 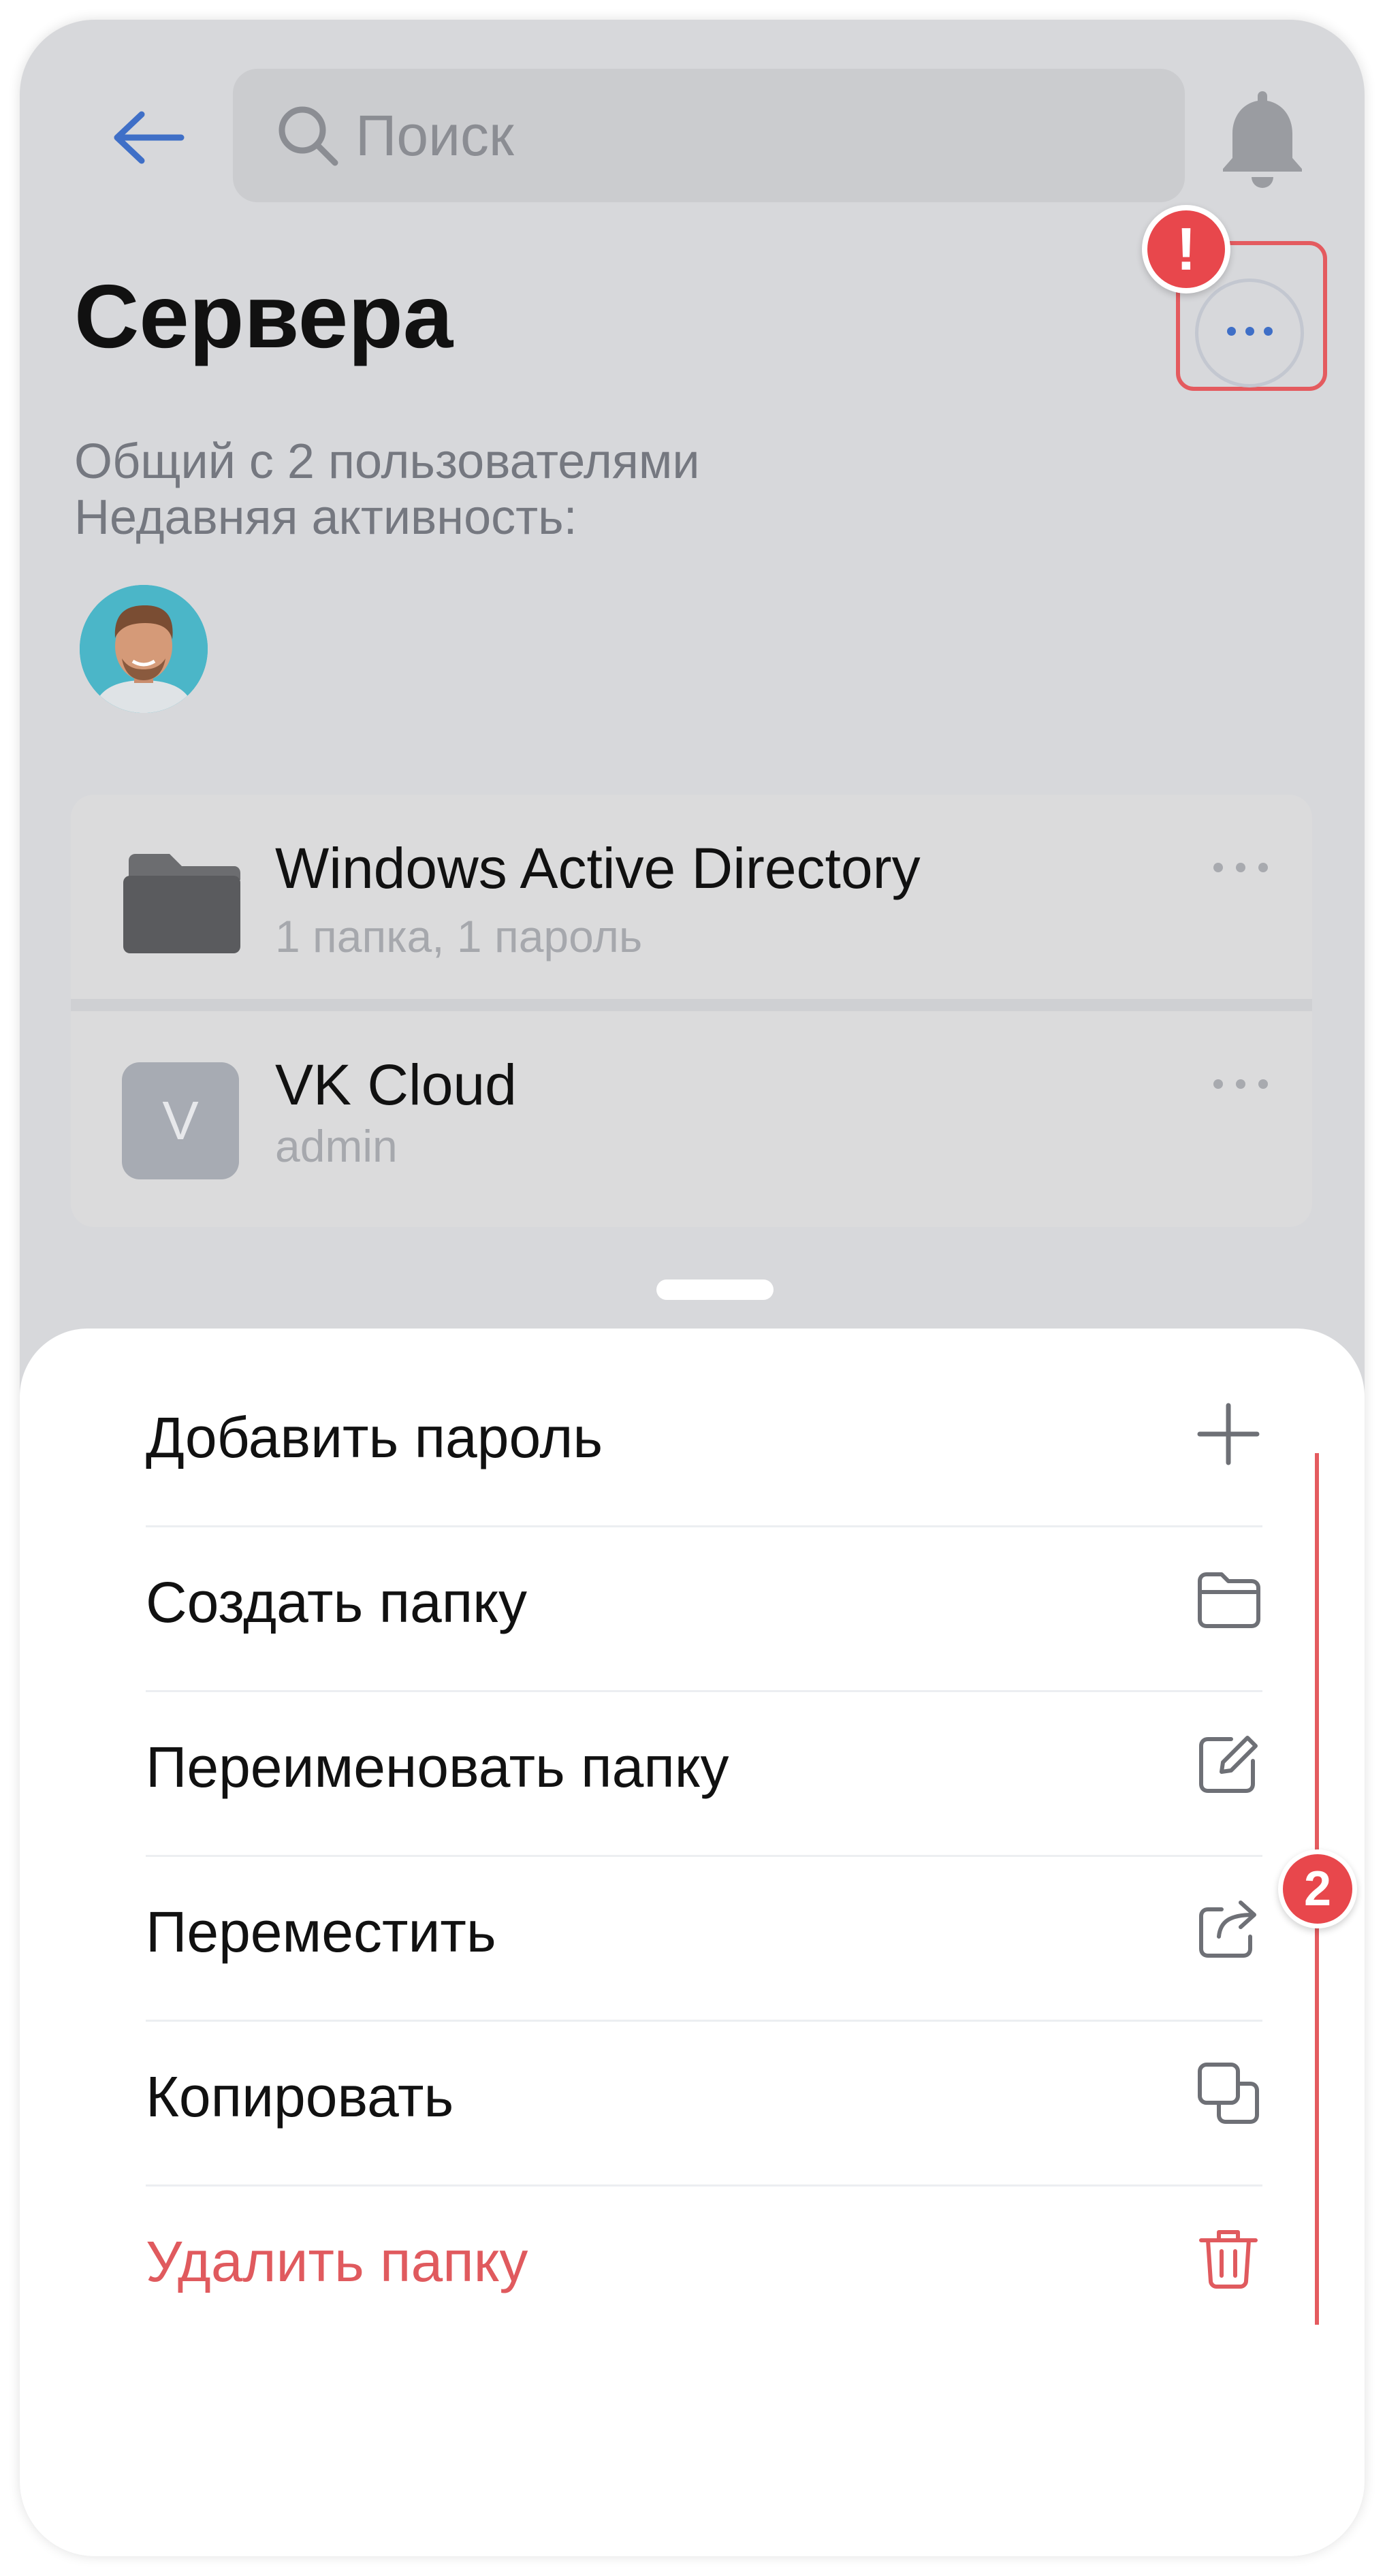 I want to click on recent-activity-label: Недавняя активность:, so click(x=325, y=517).